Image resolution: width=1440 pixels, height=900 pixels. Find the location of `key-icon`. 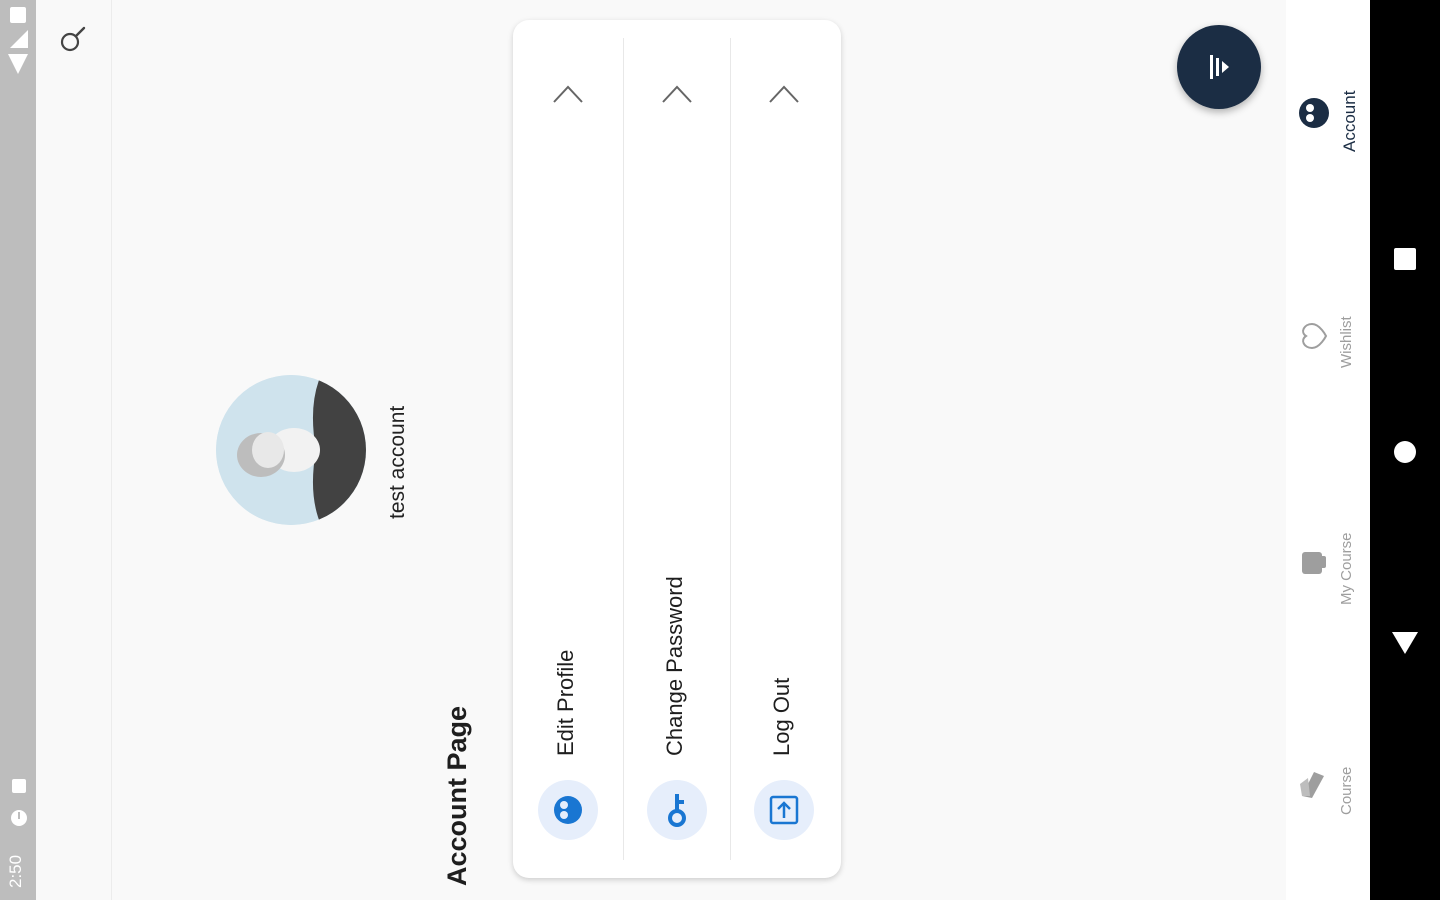

key-icon is located at coordinates (677, 810).